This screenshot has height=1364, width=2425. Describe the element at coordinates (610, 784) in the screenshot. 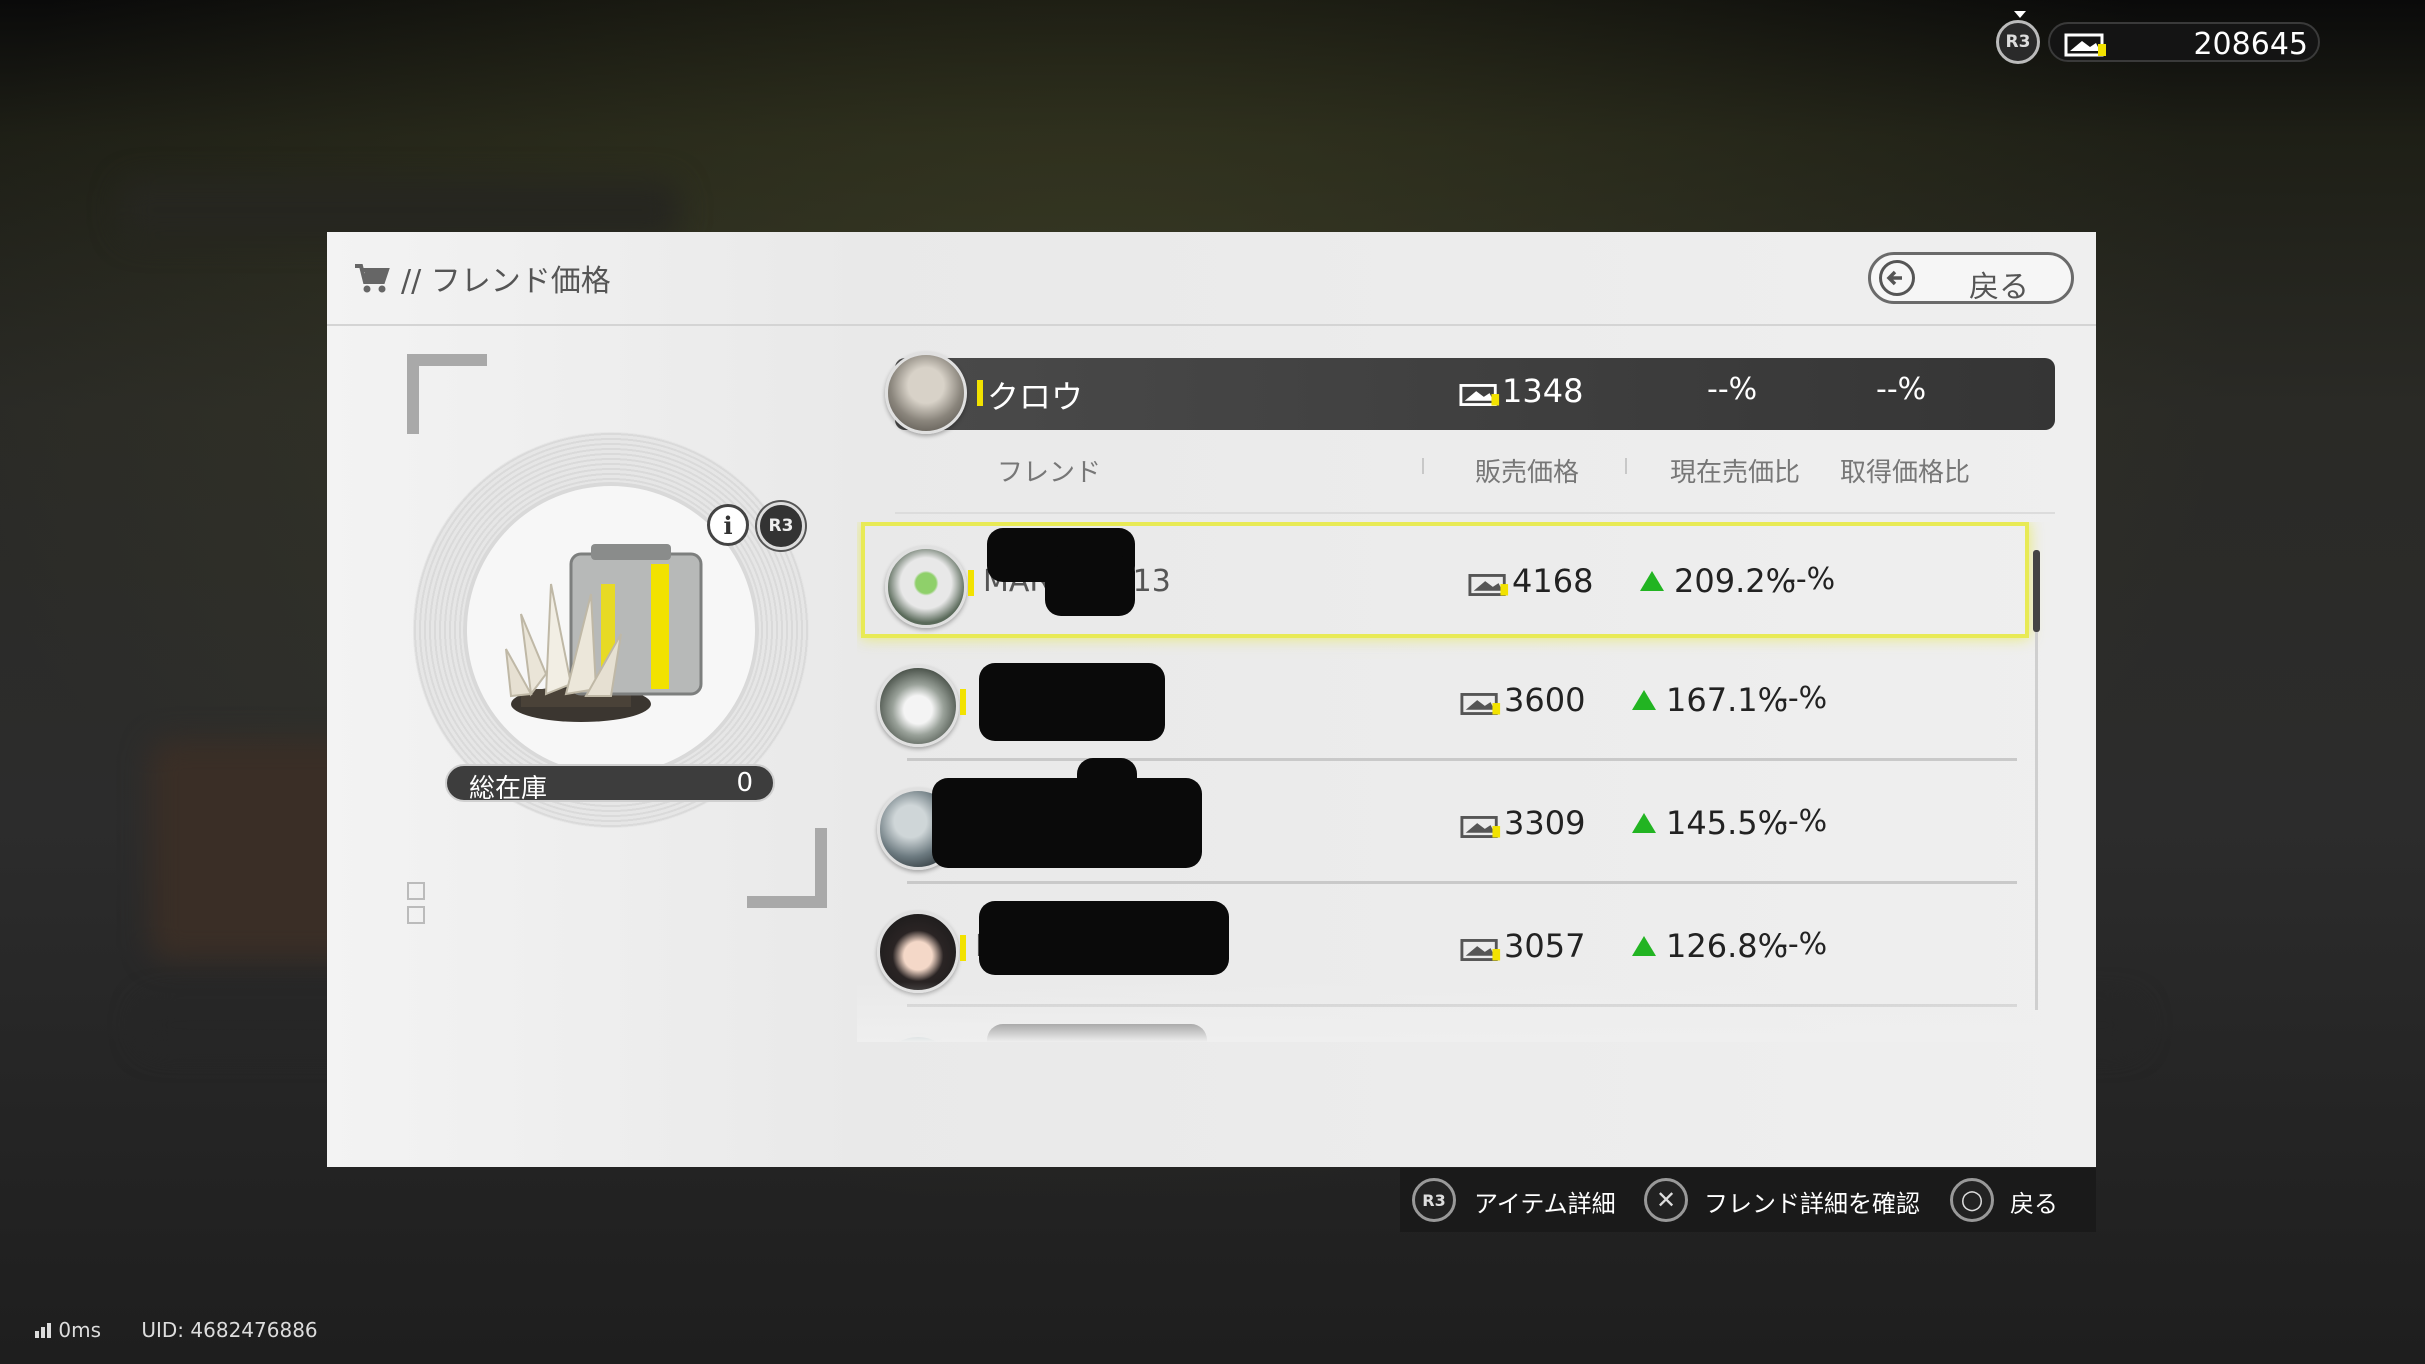

I see `total-stock-bar: 総在庫 0` at that location.